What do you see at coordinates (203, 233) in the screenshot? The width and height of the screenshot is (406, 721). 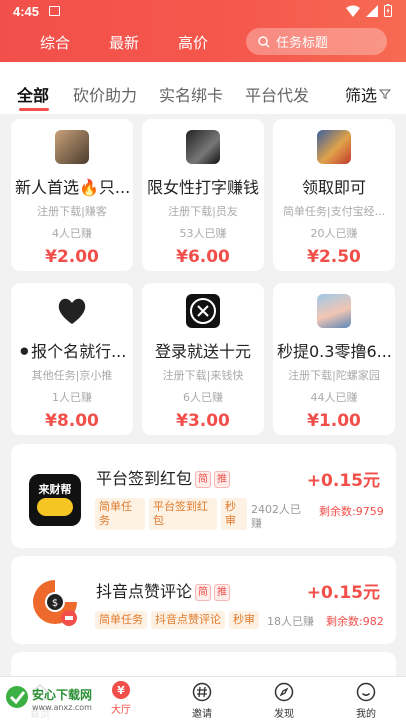 I see `card-count: 53人已赚` at bounding box center [203, 233].